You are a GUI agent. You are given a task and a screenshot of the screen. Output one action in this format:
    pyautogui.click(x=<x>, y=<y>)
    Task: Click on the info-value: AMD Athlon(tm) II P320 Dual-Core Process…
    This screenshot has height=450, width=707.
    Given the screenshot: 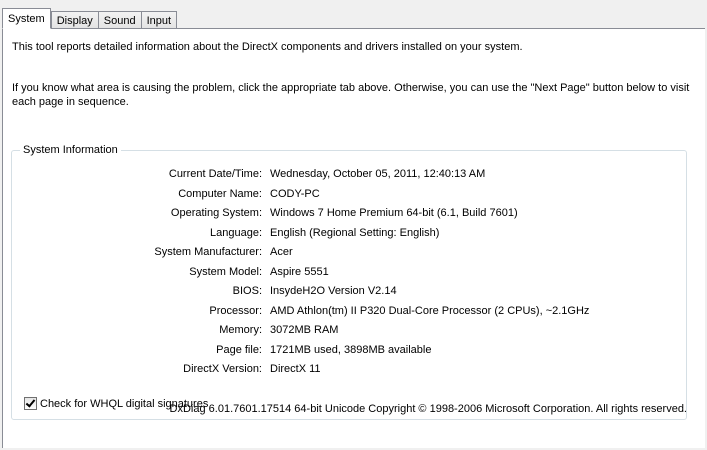 What is the action you would take?
    pyautogui.click(x=430, y=310)
    